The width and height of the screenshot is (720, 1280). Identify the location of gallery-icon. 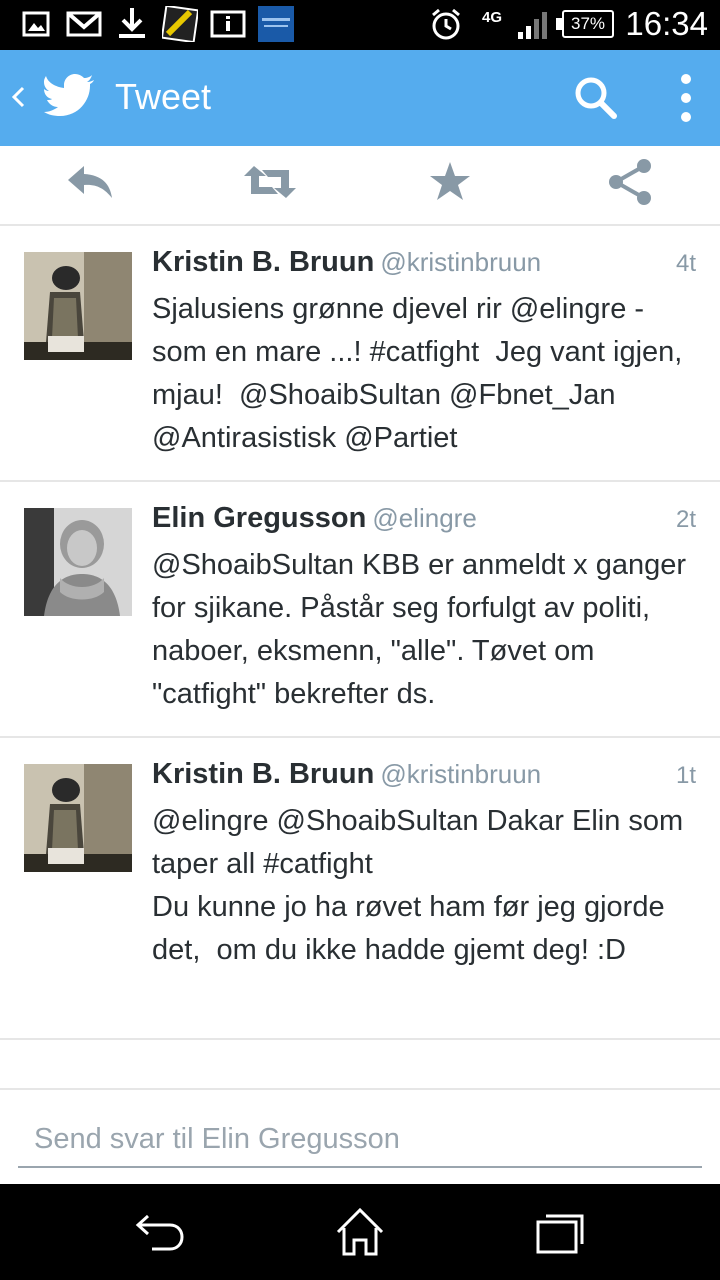
(36, 24).